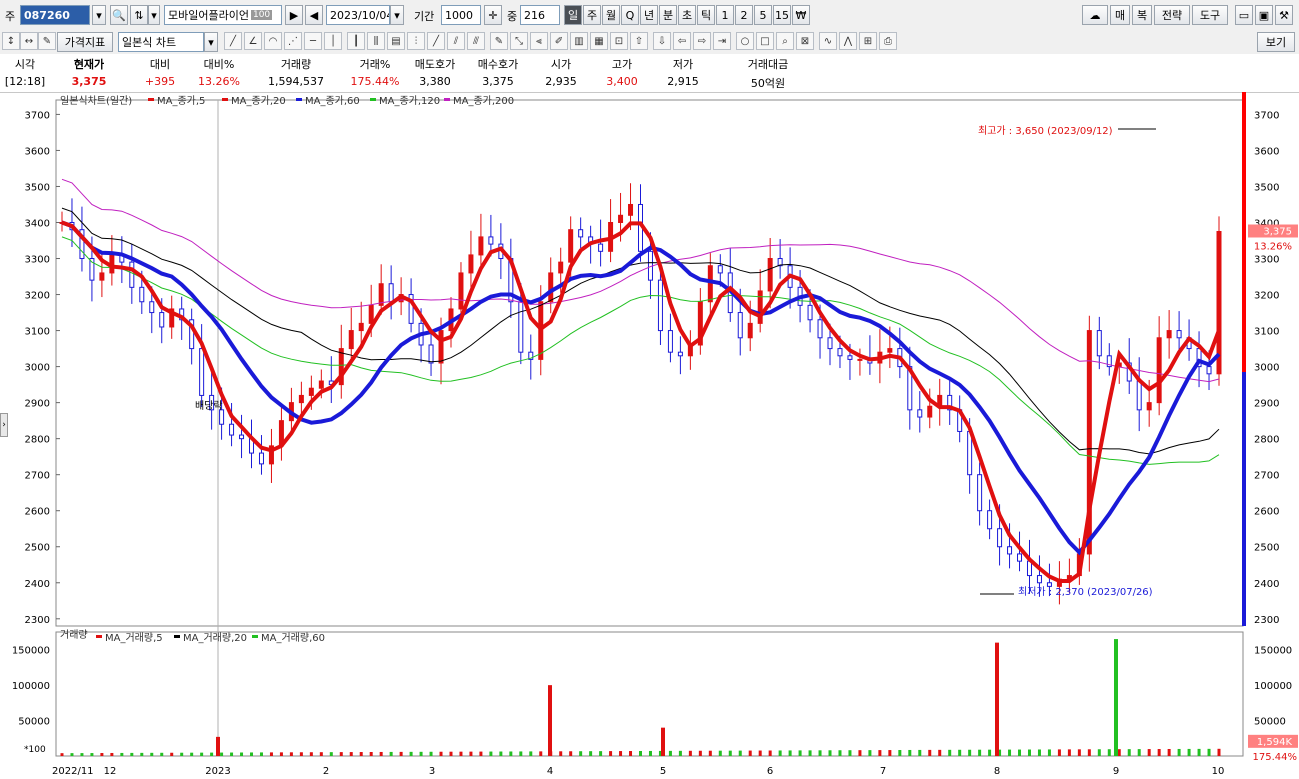  I want to click on draw-tool-icon-1: ∠, so click(253, 41).